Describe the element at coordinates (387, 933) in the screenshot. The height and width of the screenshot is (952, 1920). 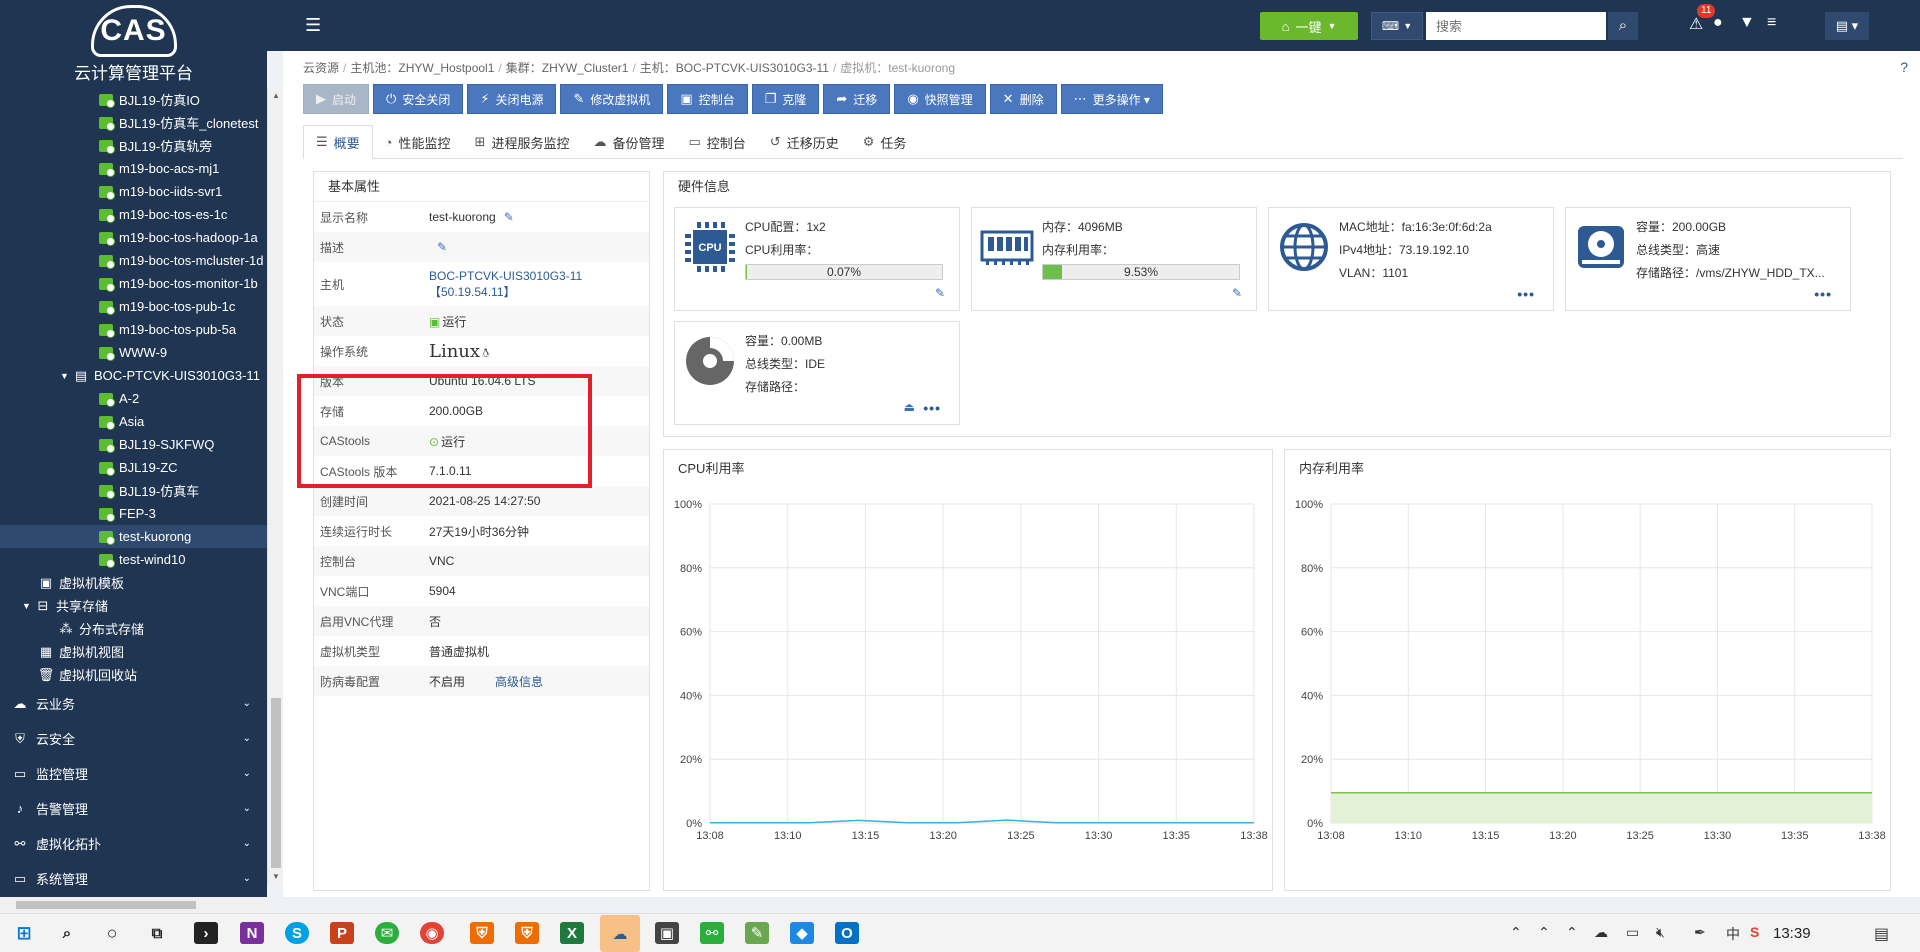
I see `wechat-icon: ✉` at that location.